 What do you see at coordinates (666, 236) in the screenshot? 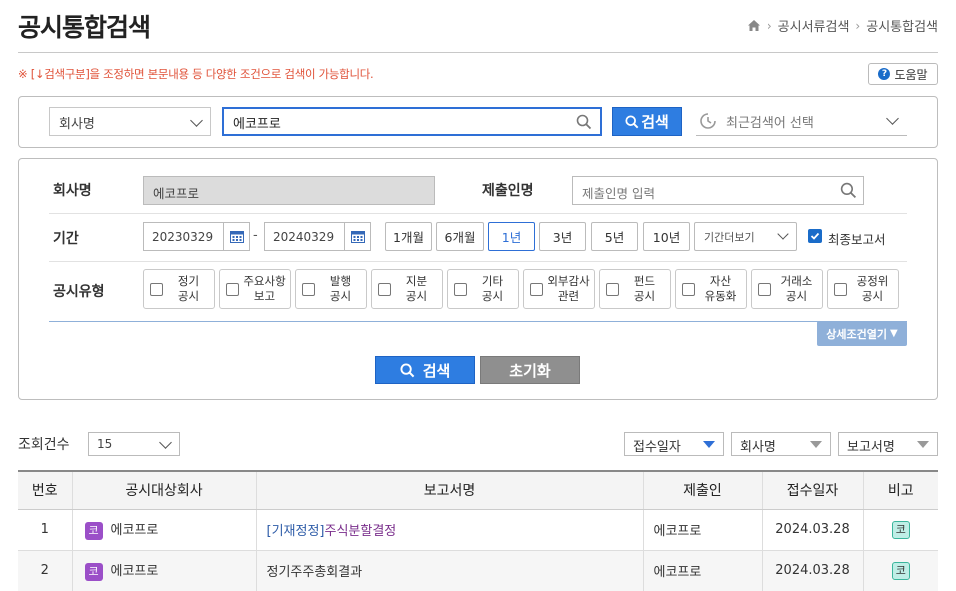
I see `period-10year-button: 10년` at bounding box center [666, 236].